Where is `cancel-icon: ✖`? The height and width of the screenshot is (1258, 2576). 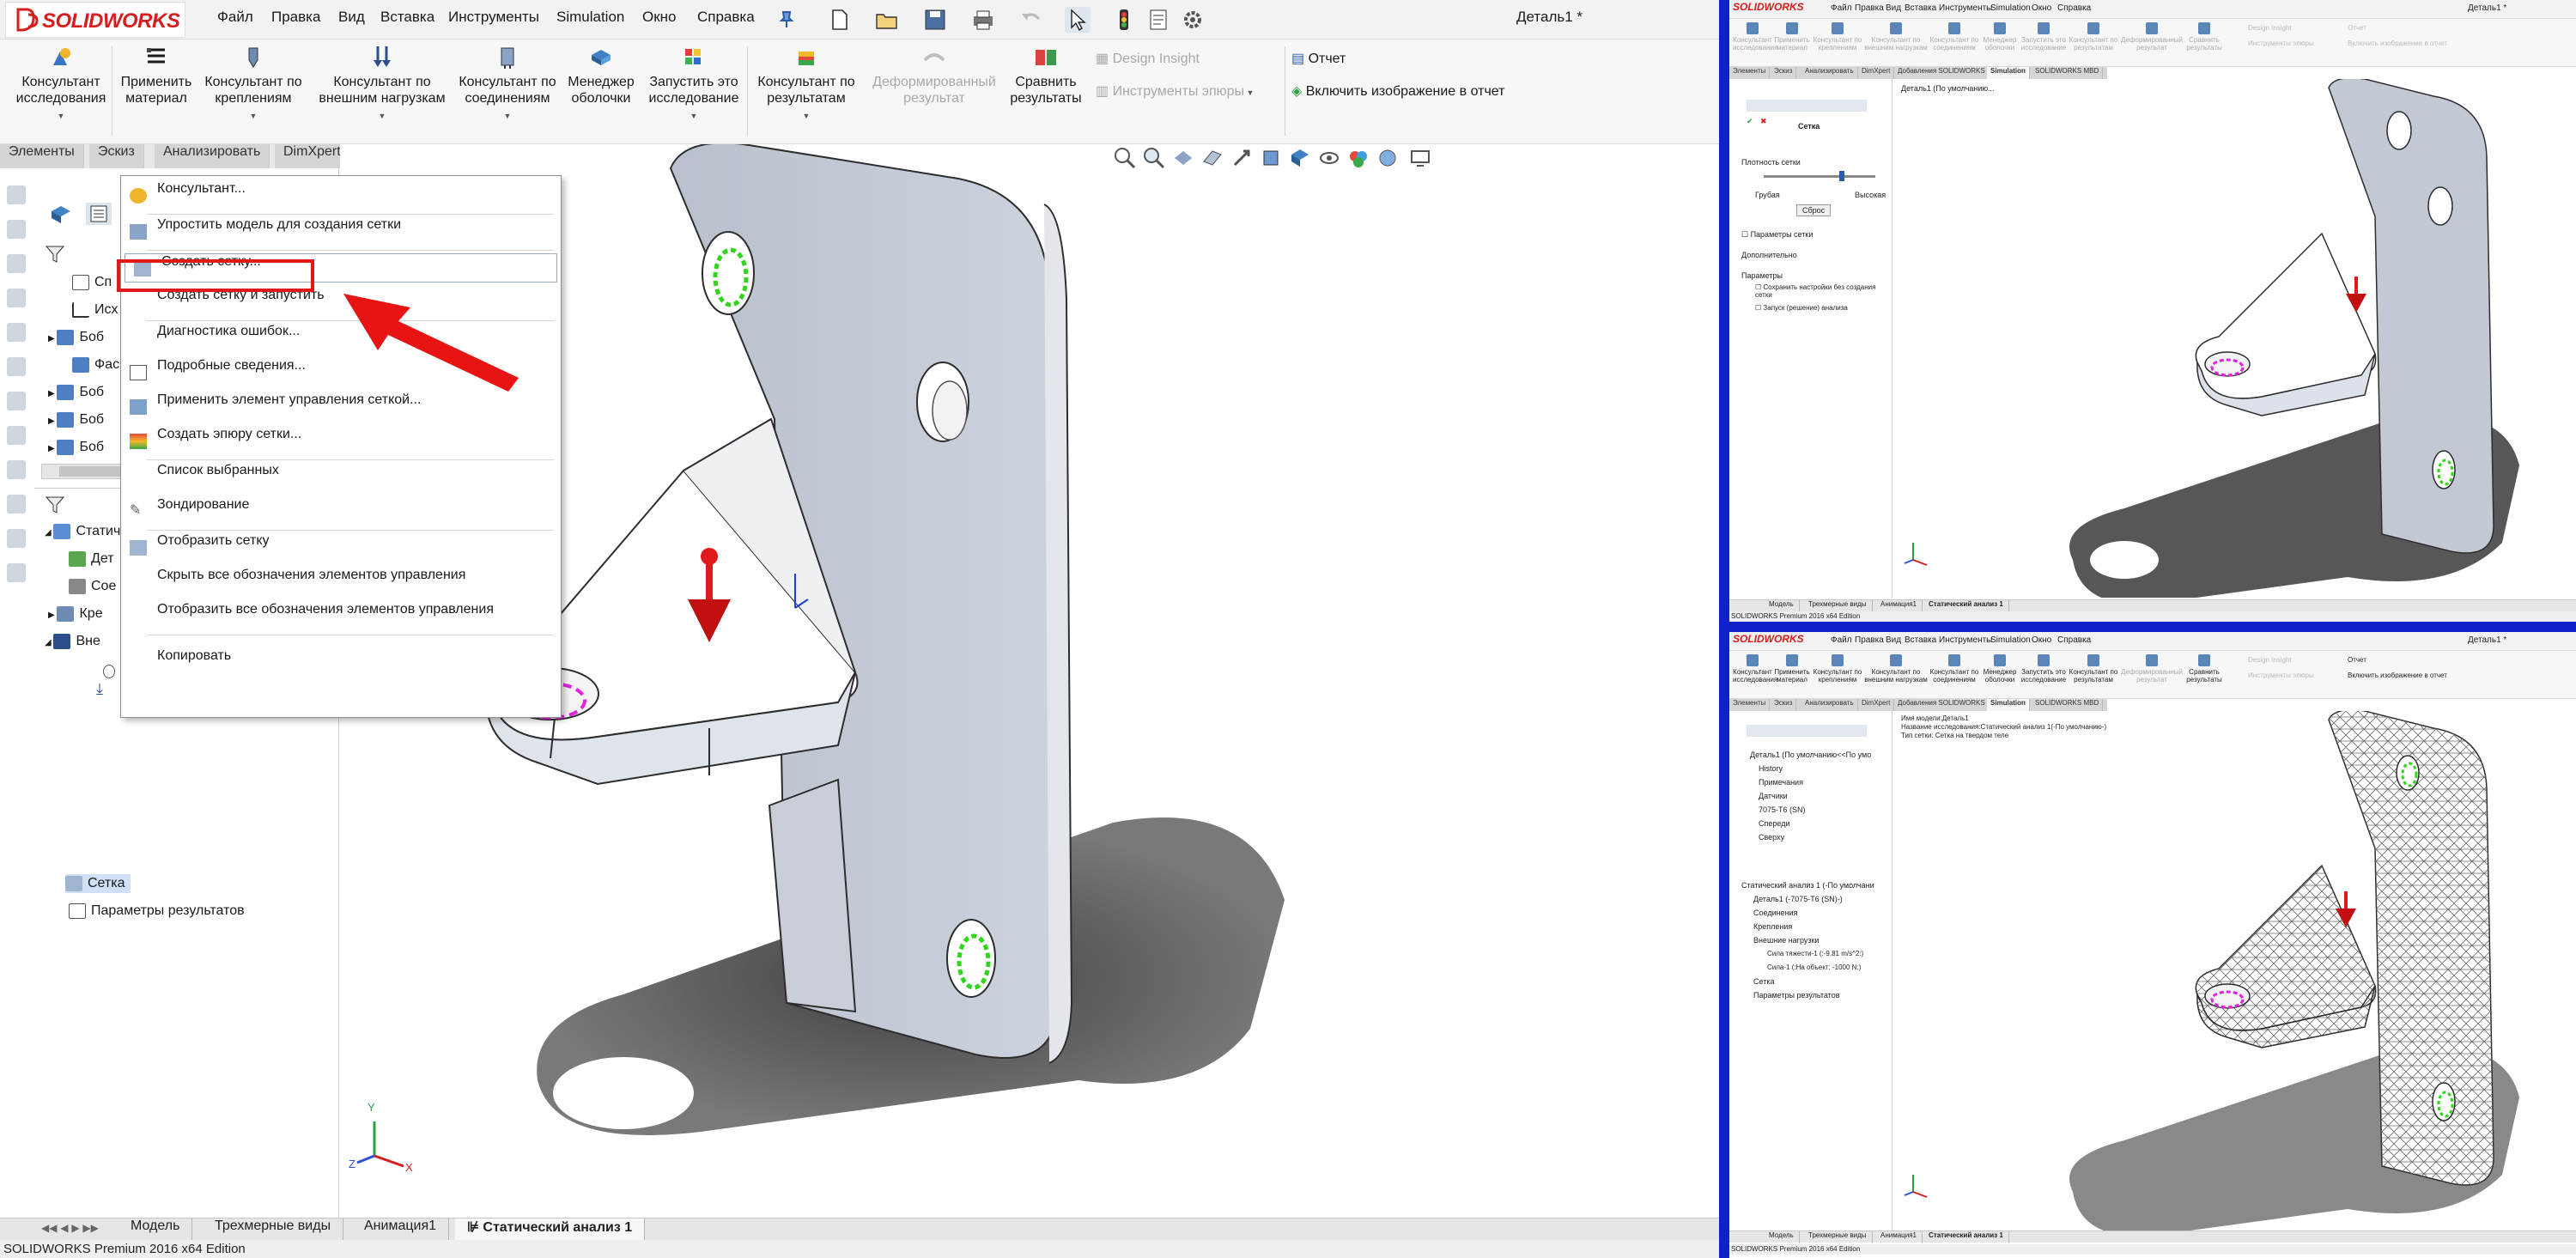 cancel-icon: ✖ is located at coordinates (1763, 121).